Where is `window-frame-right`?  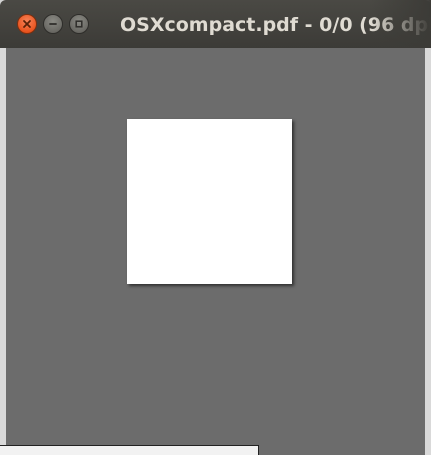
window-frame-right is located at coordinates (428, 251).